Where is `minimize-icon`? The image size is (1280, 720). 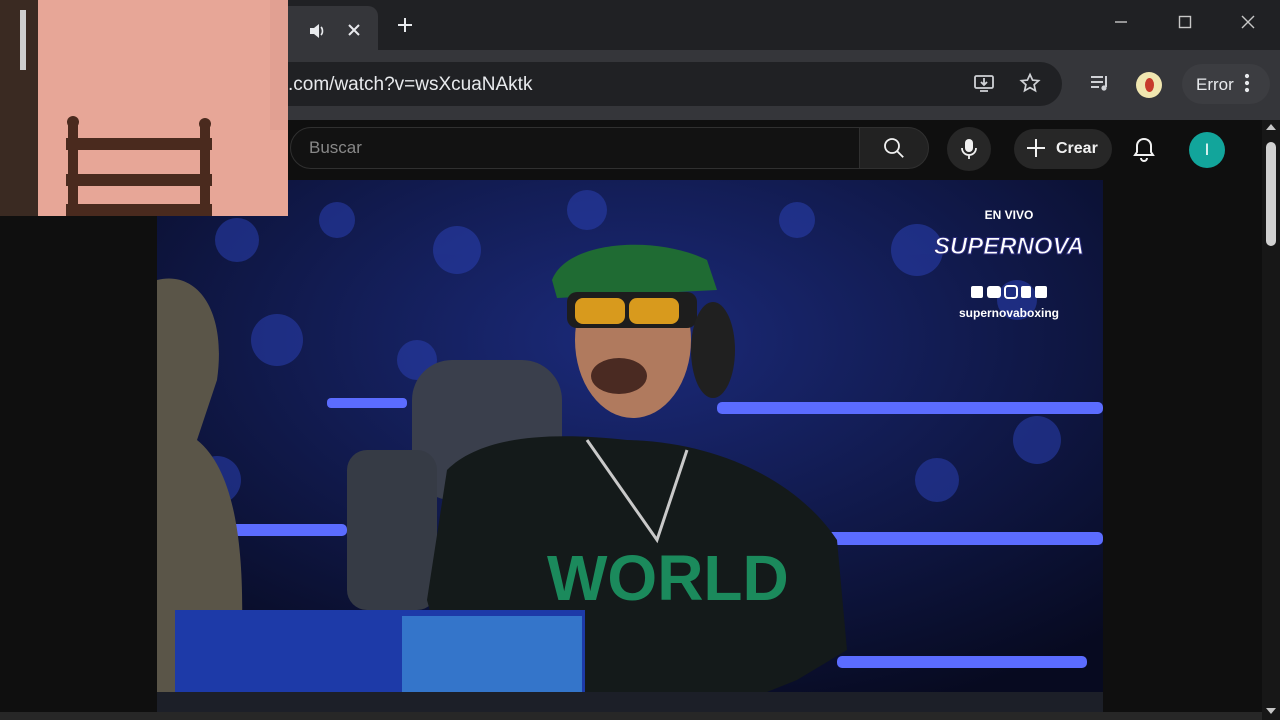
minimize-icon is located at coordinates (1121, 22).